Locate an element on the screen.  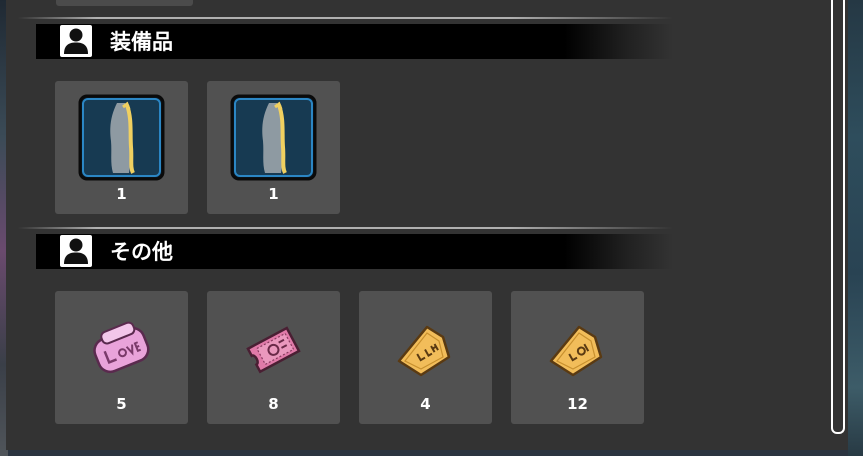
item-count: 8 is located at coordinates (273, 404).